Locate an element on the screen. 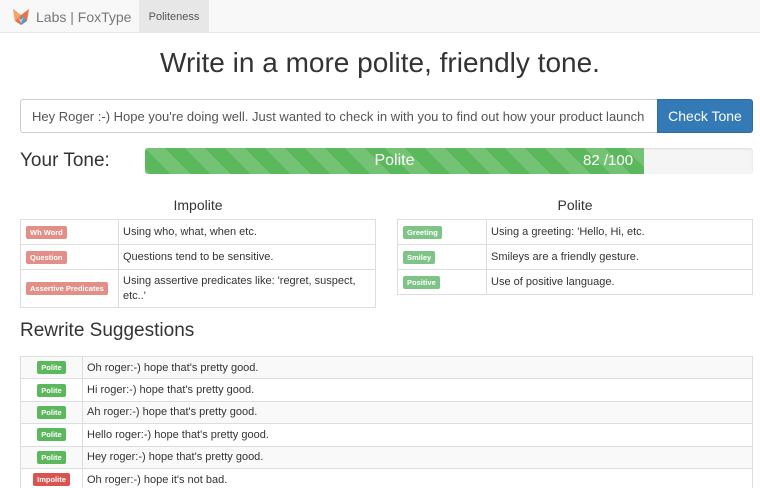 The width and height of the screenshot is (760, 488). impolite-desc: Questions tend to be sensitive. is located at coordinates (247, 257).